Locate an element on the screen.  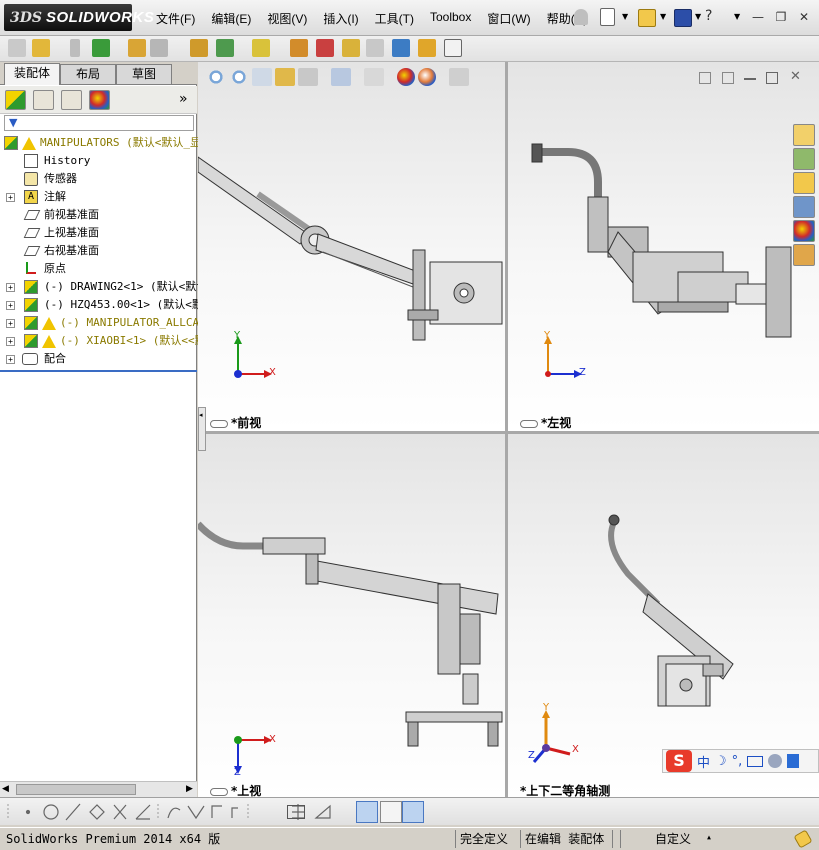
assembly-features-icon is located at coordinates (225, 48).